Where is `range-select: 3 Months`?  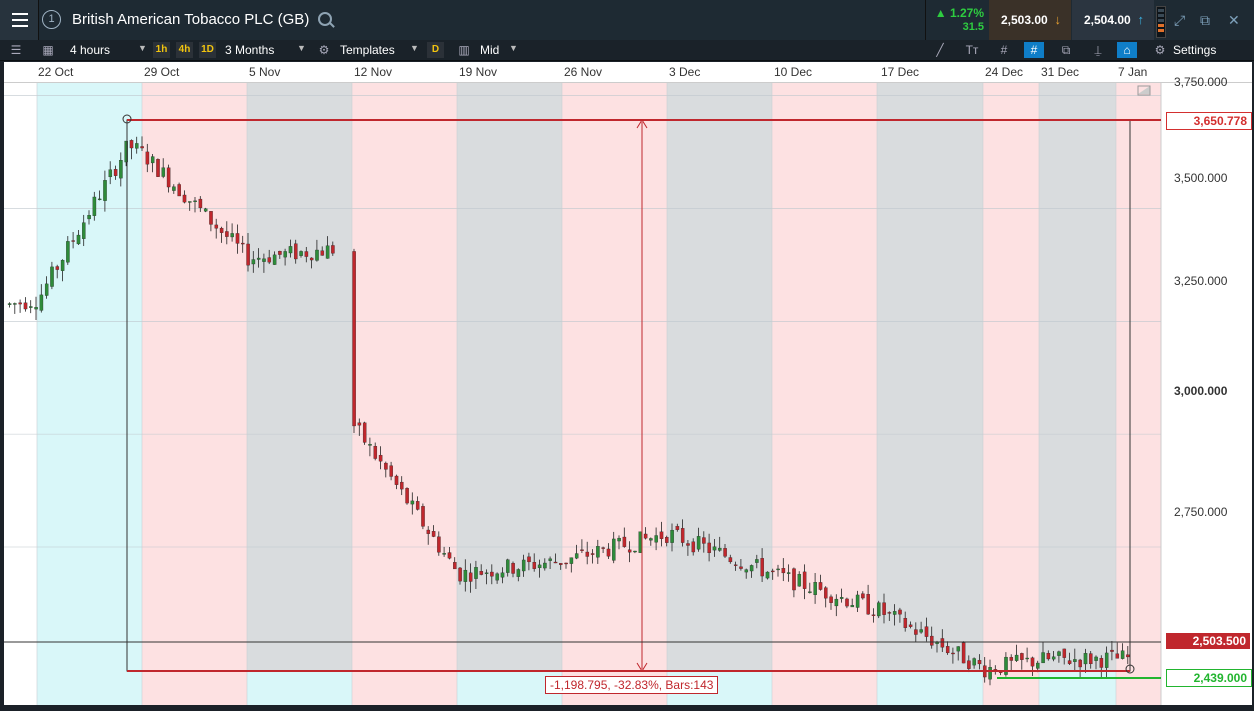 range-select: 3 Months is located at coordinates (249, 50).